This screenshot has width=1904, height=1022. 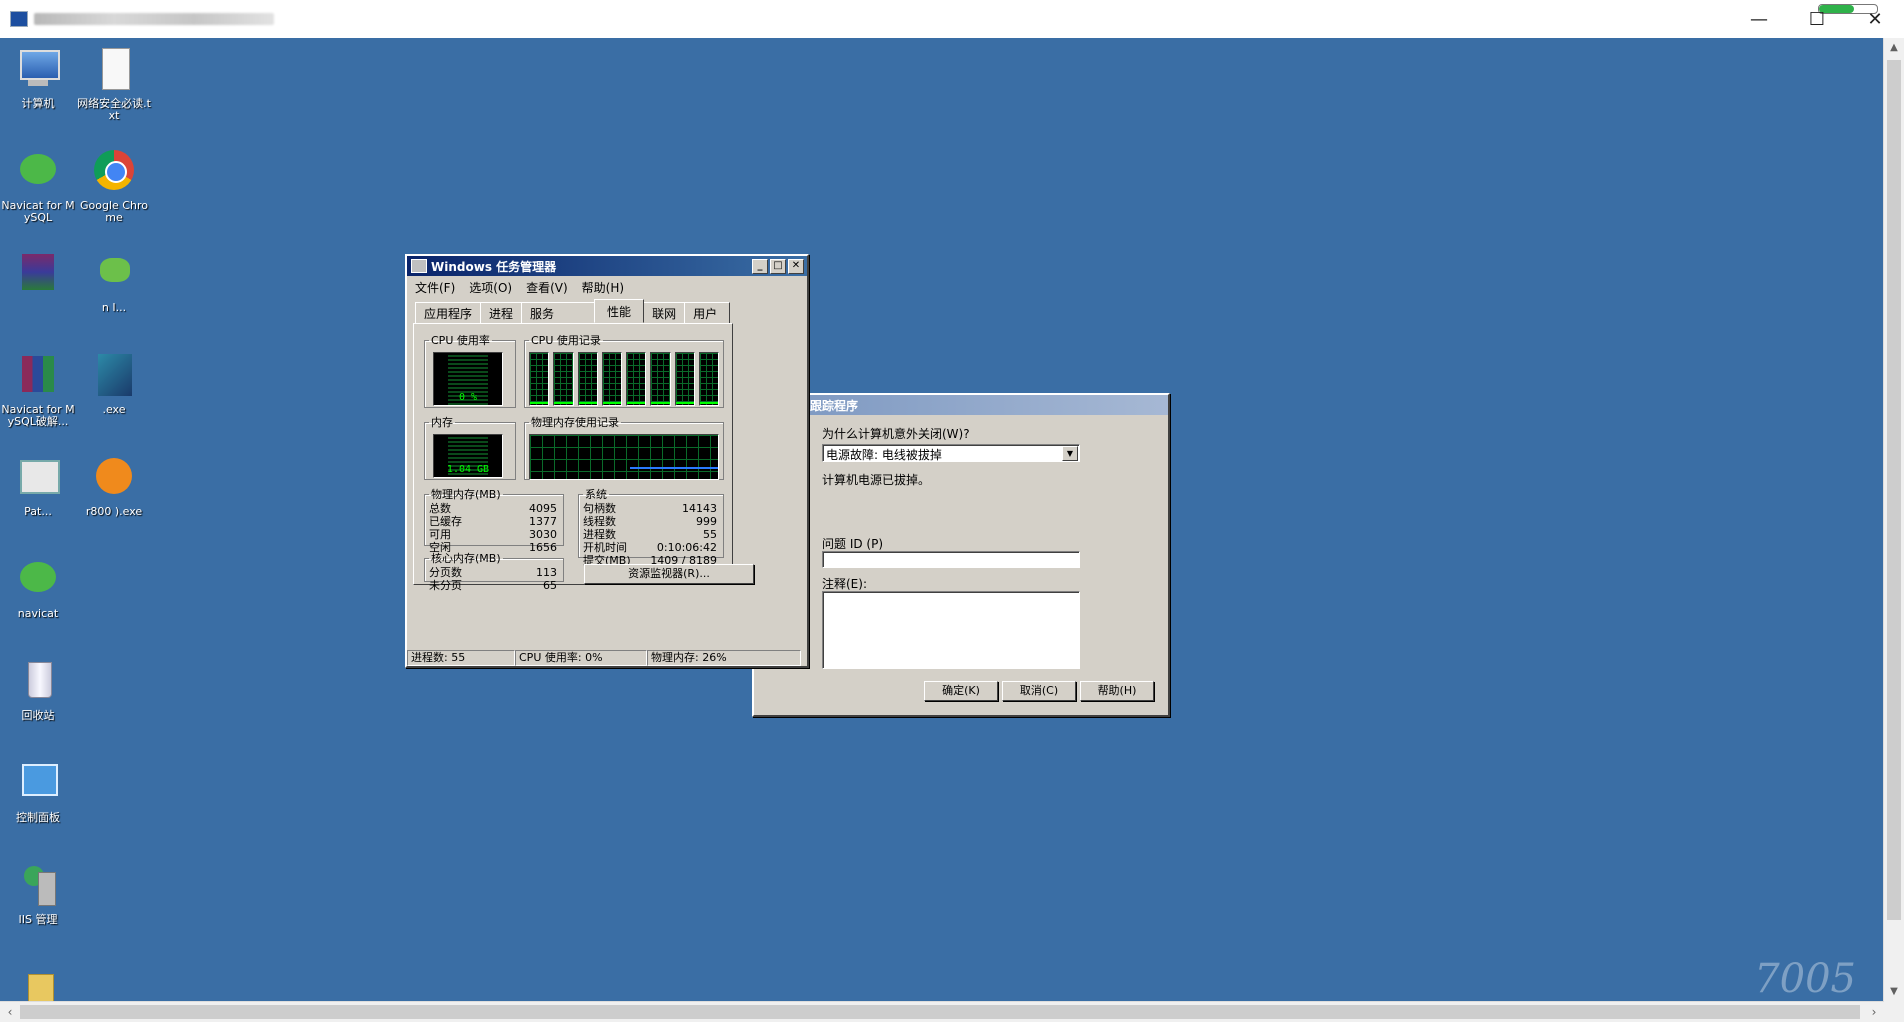 I want to click on exe-icon, so click(x=114, y=376).